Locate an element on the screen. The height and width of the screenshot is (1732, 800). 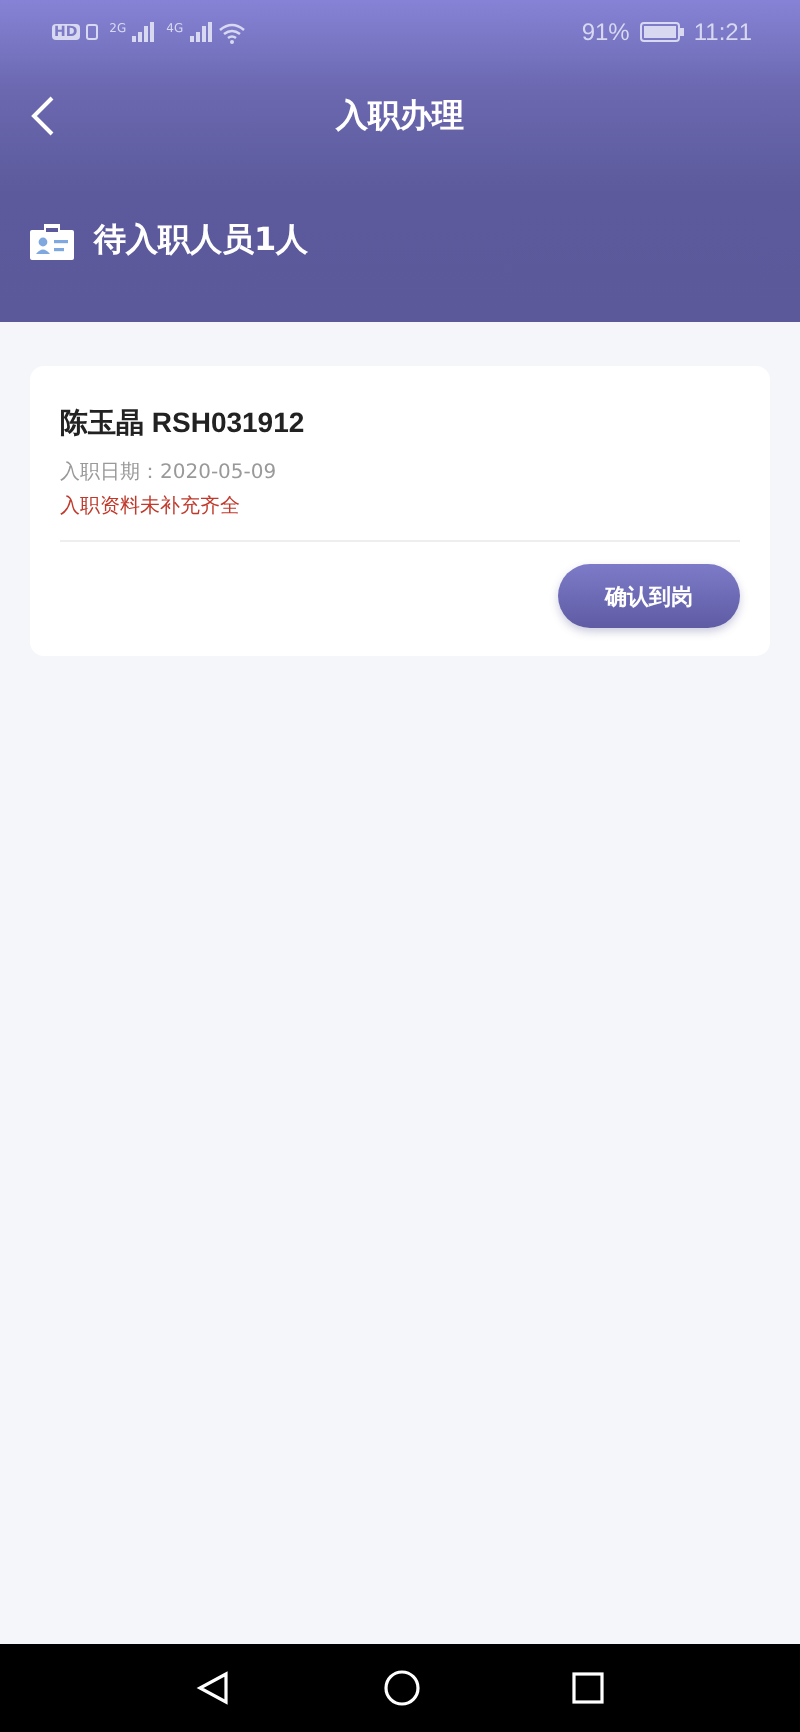
sim-icon is located at coordinates (91, 32).